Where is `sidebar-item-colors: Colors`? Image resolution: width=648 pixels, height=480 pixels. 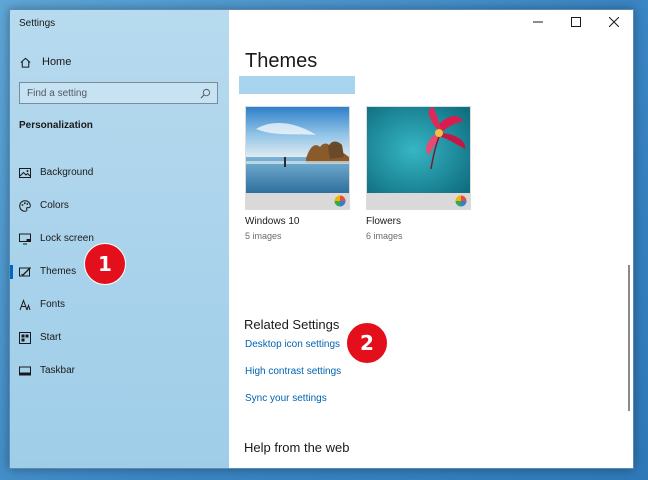 sidebar-item-colors: Colors is located at coordinates (119, 205).